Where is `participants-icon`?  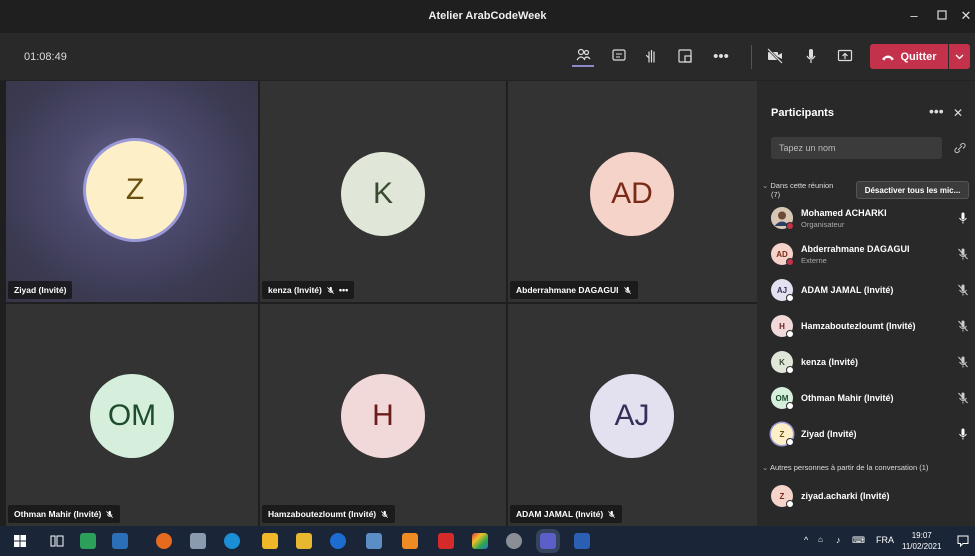 participants-icon is located at coordinates (583, 56).